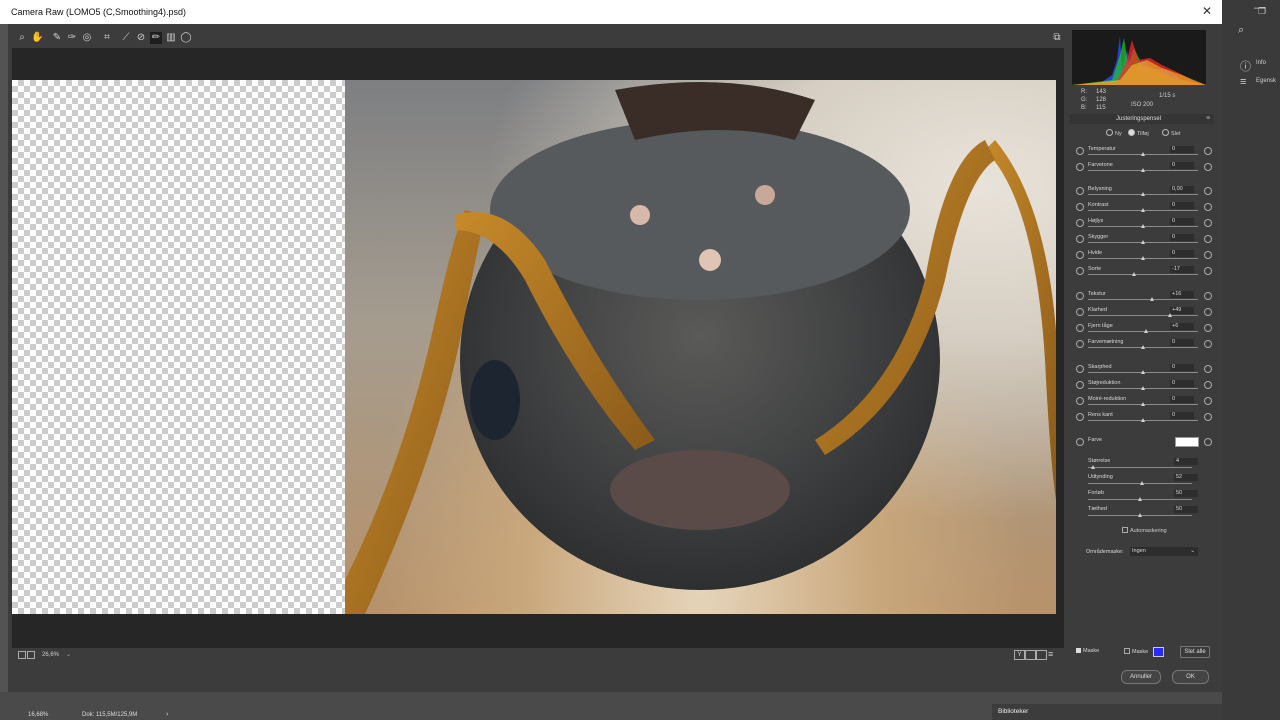 The image size is (1280, 720). Describe the element at coordinates (68, 654) in the screenshot. I see `chevron-down-icon: ⌄` at that location.